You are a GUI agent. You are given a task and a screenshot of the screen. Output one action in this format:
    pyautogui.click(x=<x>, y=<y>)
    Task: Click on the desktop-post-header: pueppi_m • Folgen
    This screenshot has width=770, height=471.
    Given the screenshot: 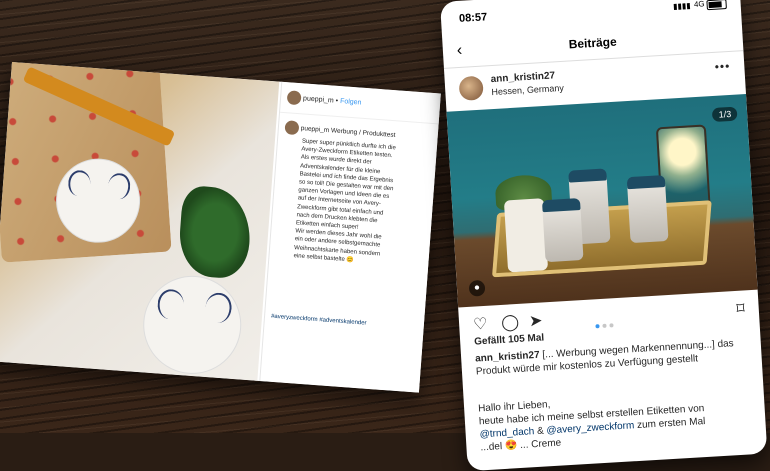 What is the action you would take?
    pyautogui.click(x=324, y=99)
    